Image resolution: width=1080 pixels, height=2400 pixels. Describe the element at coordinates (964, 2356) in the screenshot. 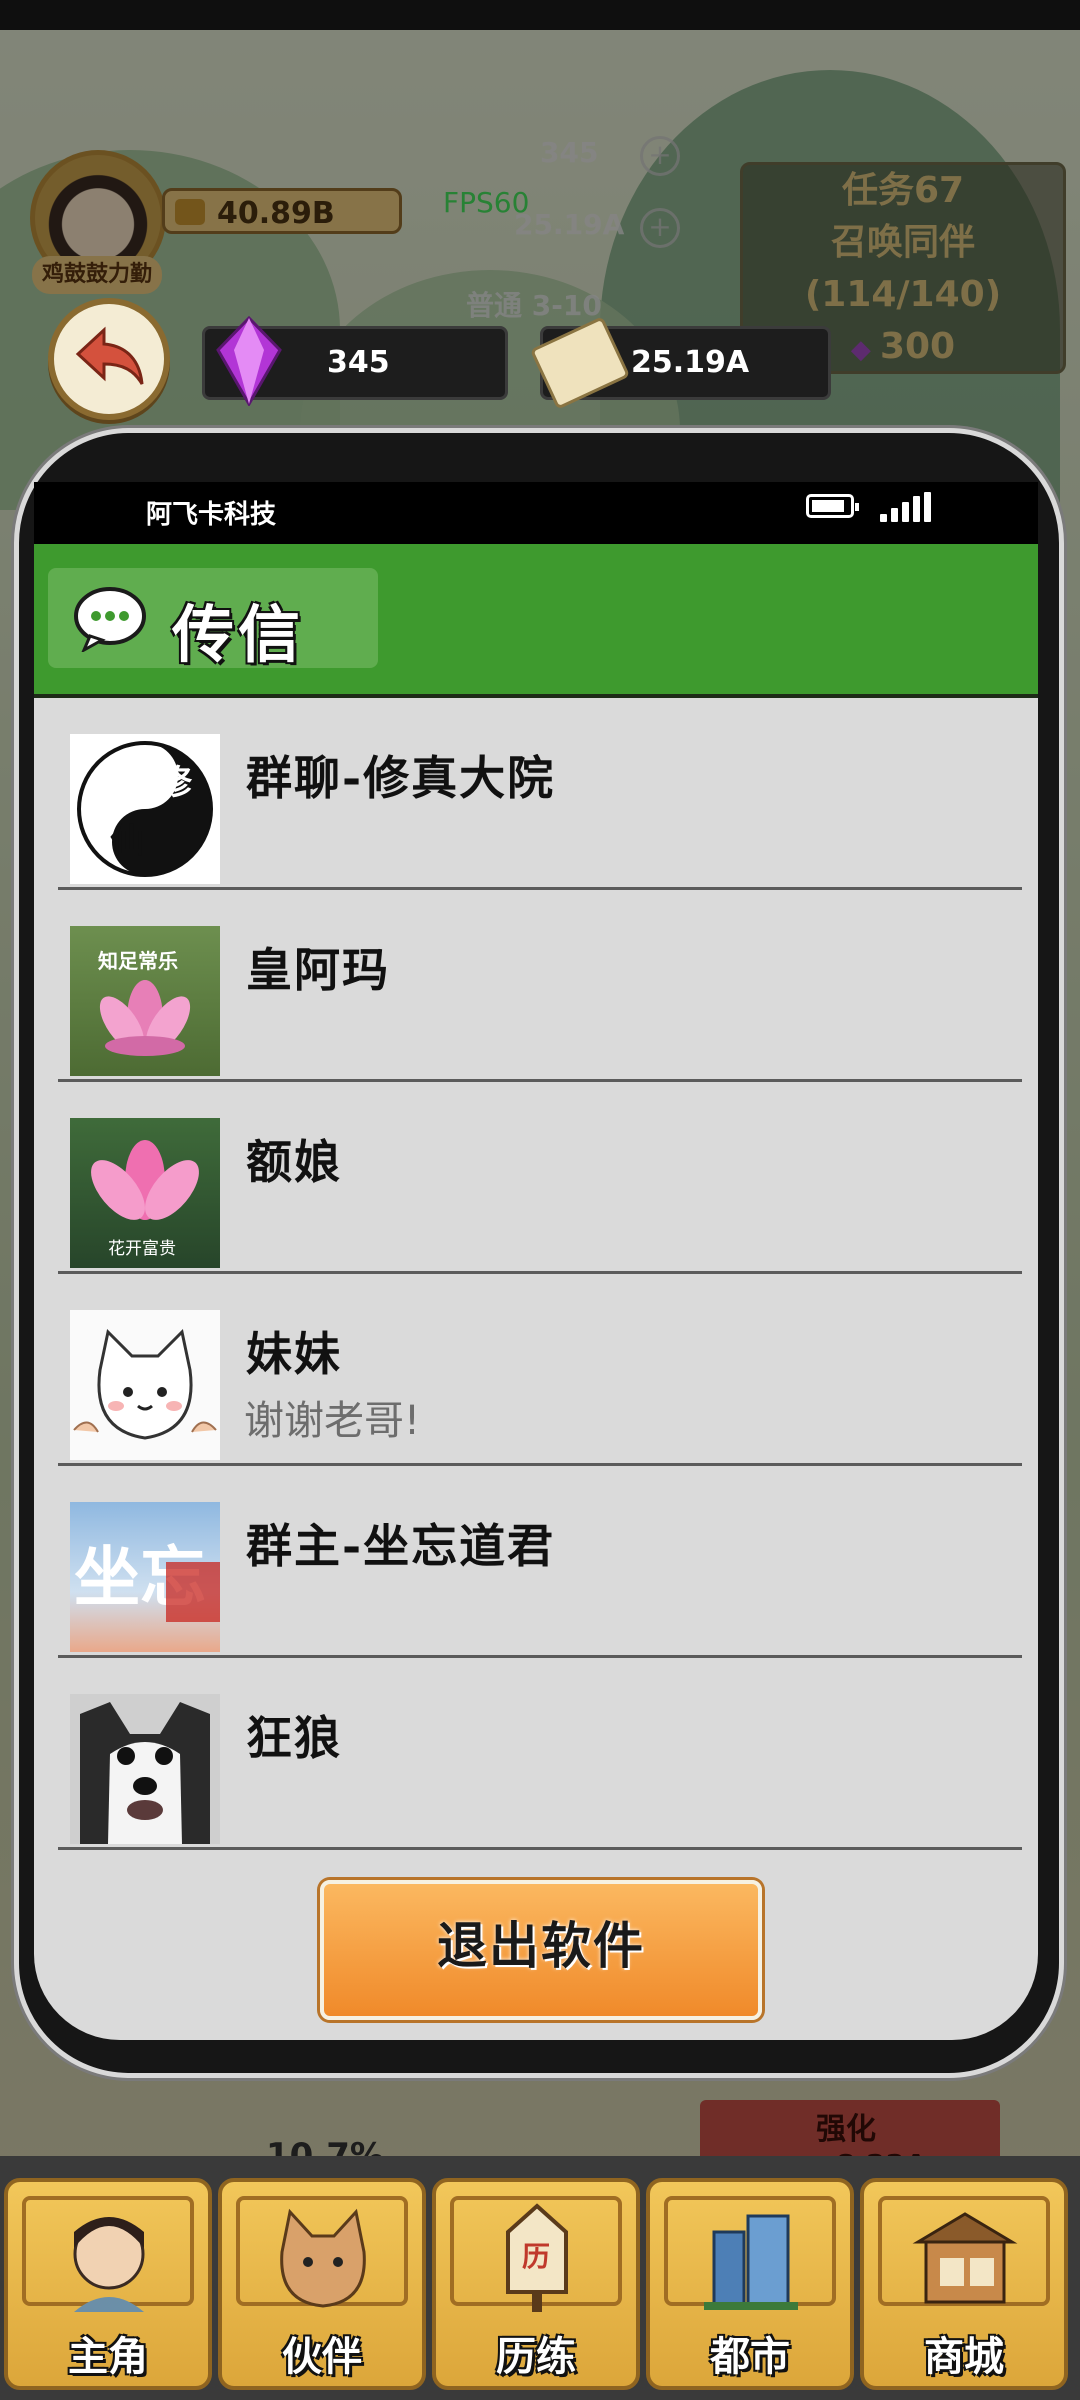

I see `nav-label: 商城` at that location.